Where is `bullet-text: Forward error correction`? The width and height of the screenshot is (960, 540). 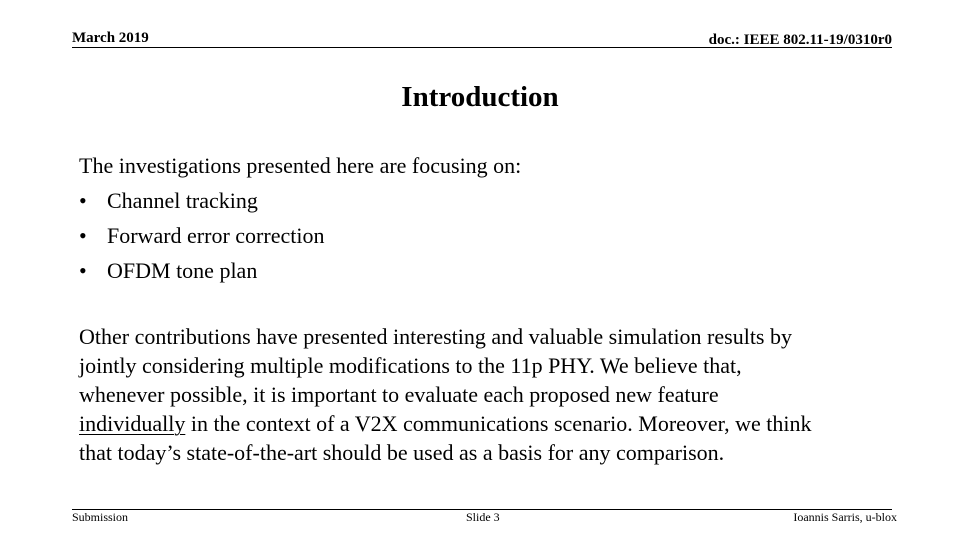 bullet-text: Forward error correction is located at coordinates (216, 235).